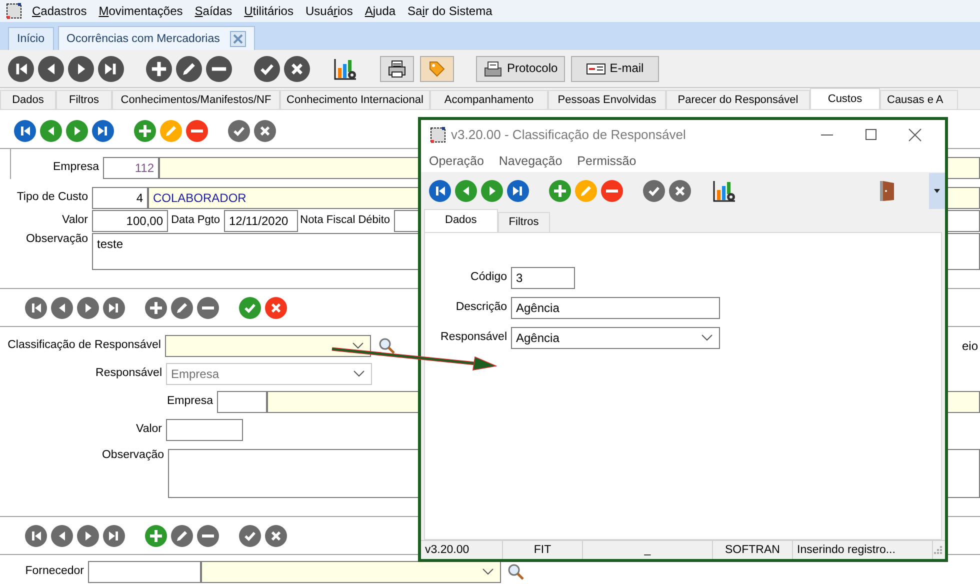  I want to click on resize-grip-icon, so click(938, 550).